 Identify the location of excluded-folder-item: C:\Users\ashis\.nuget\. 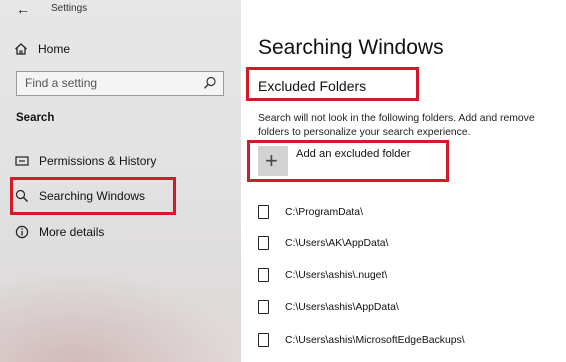
(322, 275).